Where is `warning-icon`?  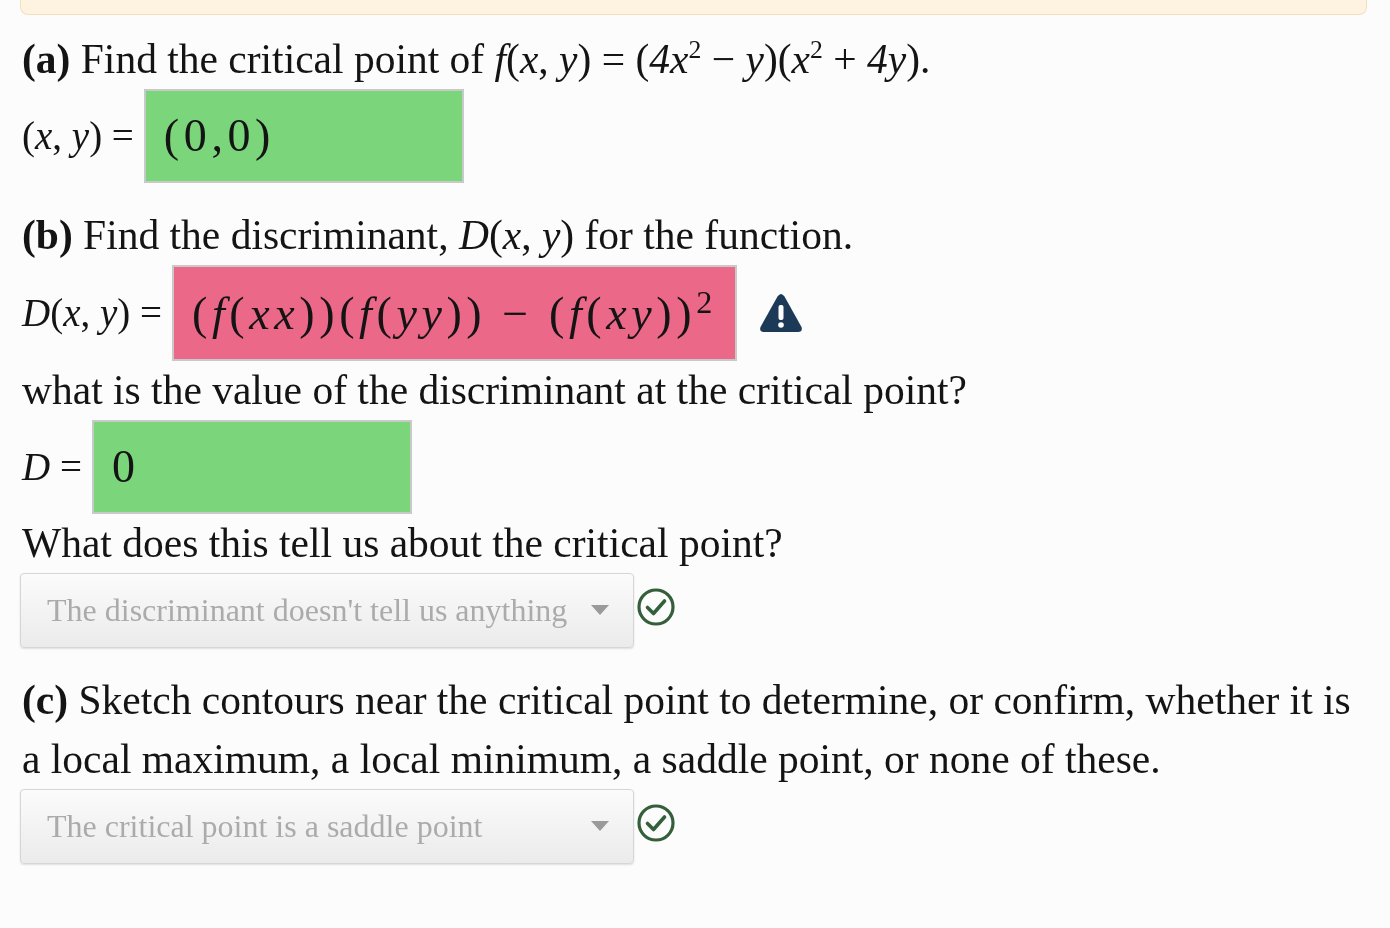 warning-icon is located at coordinates (780, 312).